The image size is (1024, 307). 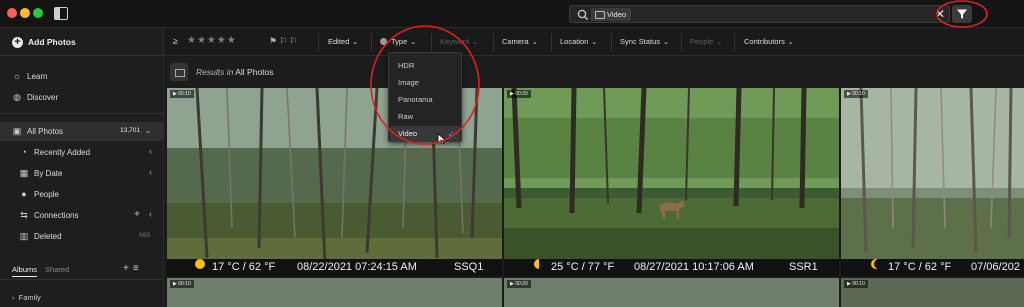 What do you see at coordinates (82, 97) in the screenshot?
I see `sidebar-item-discover: ◍ Discover` at bounding box center [82, 97].